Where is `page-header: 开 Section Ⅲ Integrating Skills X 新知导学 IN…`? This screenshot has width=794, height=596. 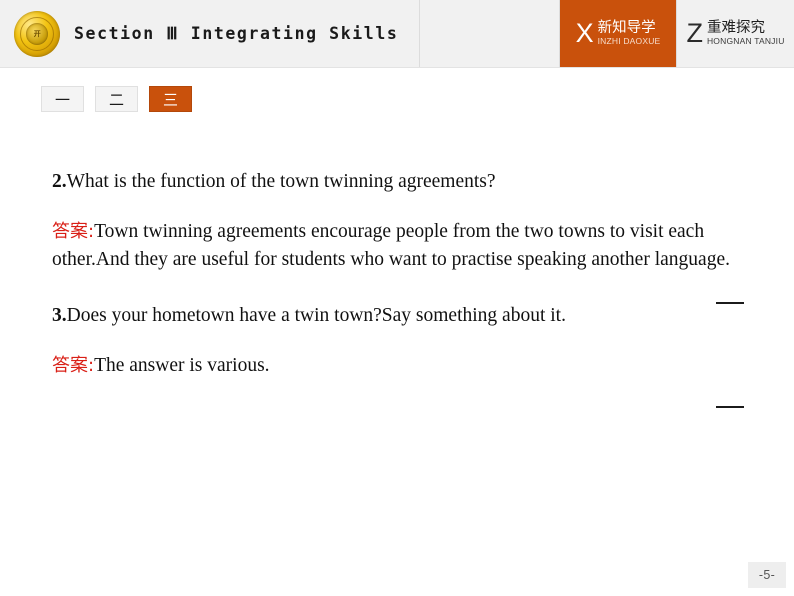 page-header: 开 Section Ⅲ Integrating Skills X 新知导学 IN… is located at coordinates (397, 34).